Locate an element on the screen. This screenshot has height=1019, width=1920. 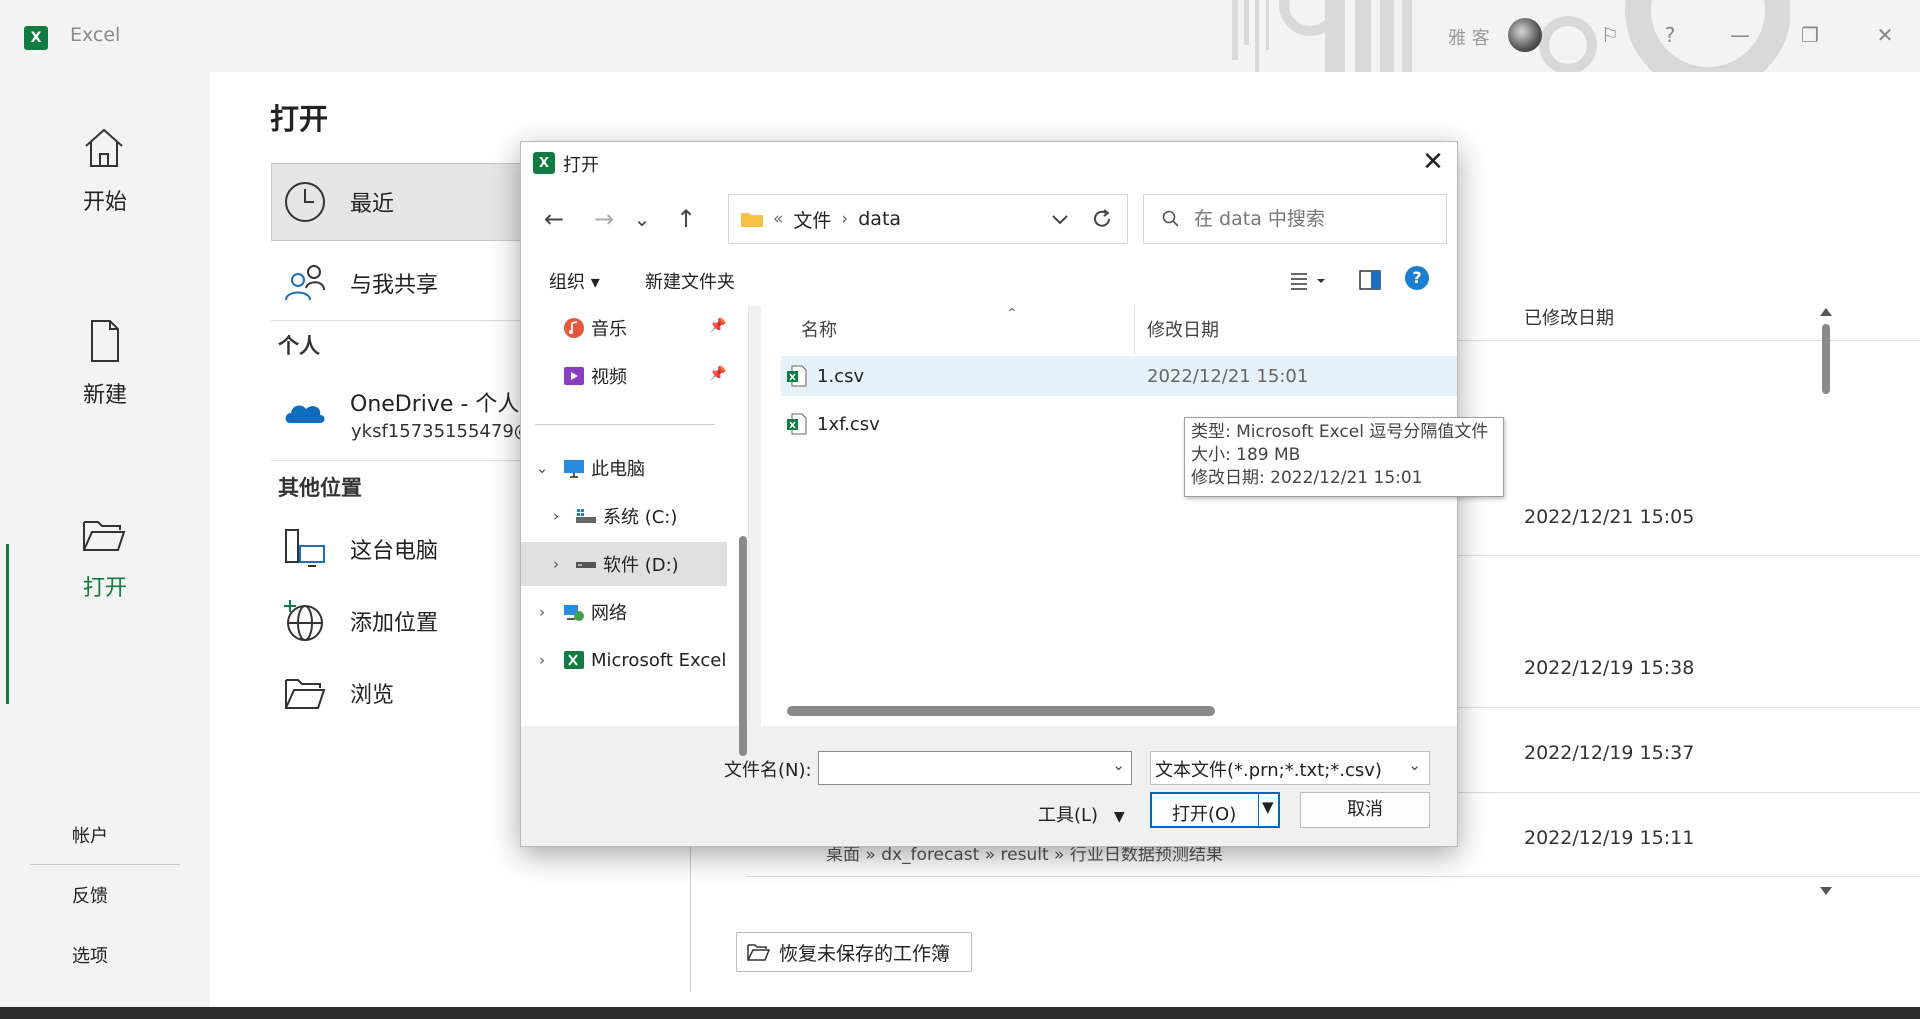
user-avatar is located at coordinates (1525, 35).